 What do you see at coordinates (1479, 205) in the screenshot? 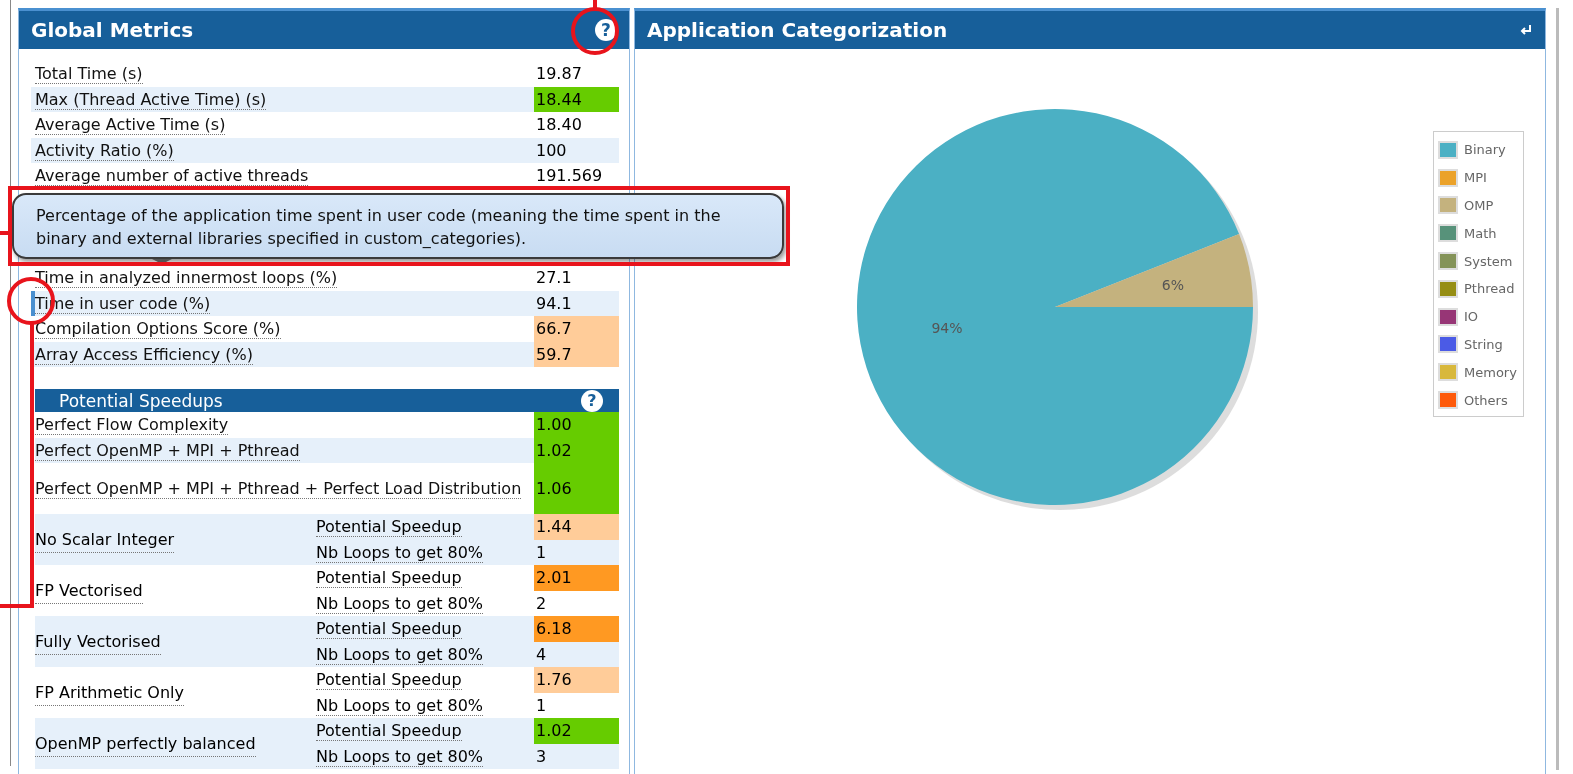
I see `legend-label: OMP` at bounding box center [1479, 205].